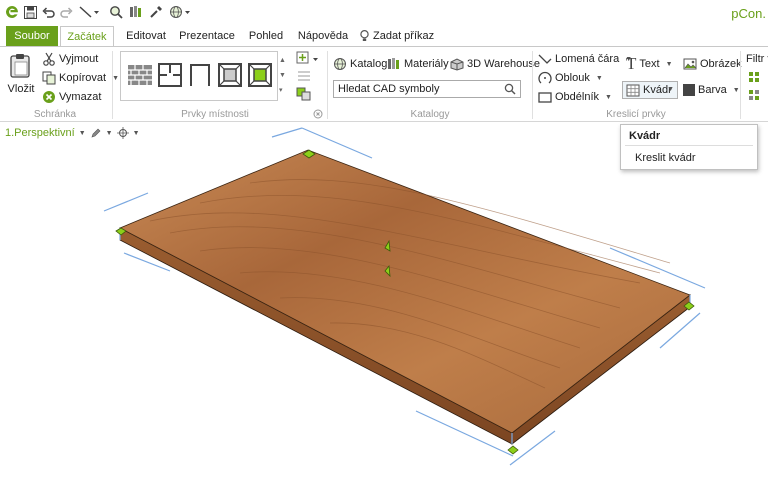 The width and height of the screenshot is (768, 485). Describe the element at coordinates (690, 64) in the screenshot. I see `image-icon` at that location.